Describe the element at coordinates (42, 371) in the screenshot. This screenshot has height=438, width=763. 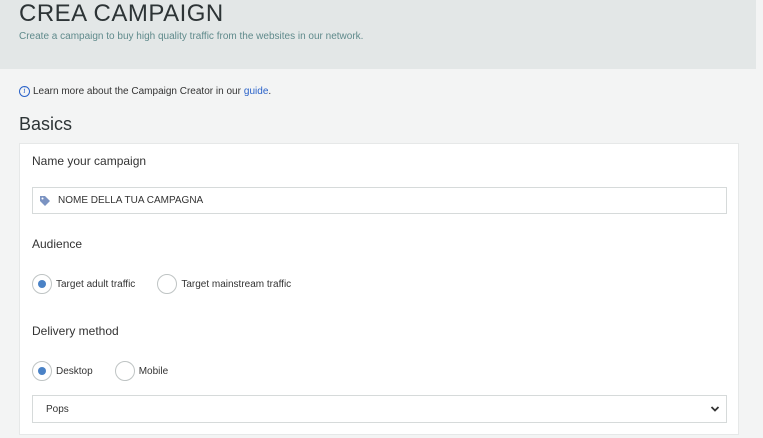
I see `radio-desktop` at that location.